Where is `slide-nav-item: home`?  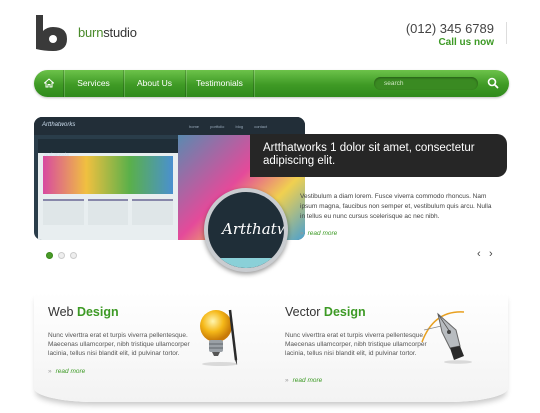 slide-nav-item: home is located at coordinates (194, 126).